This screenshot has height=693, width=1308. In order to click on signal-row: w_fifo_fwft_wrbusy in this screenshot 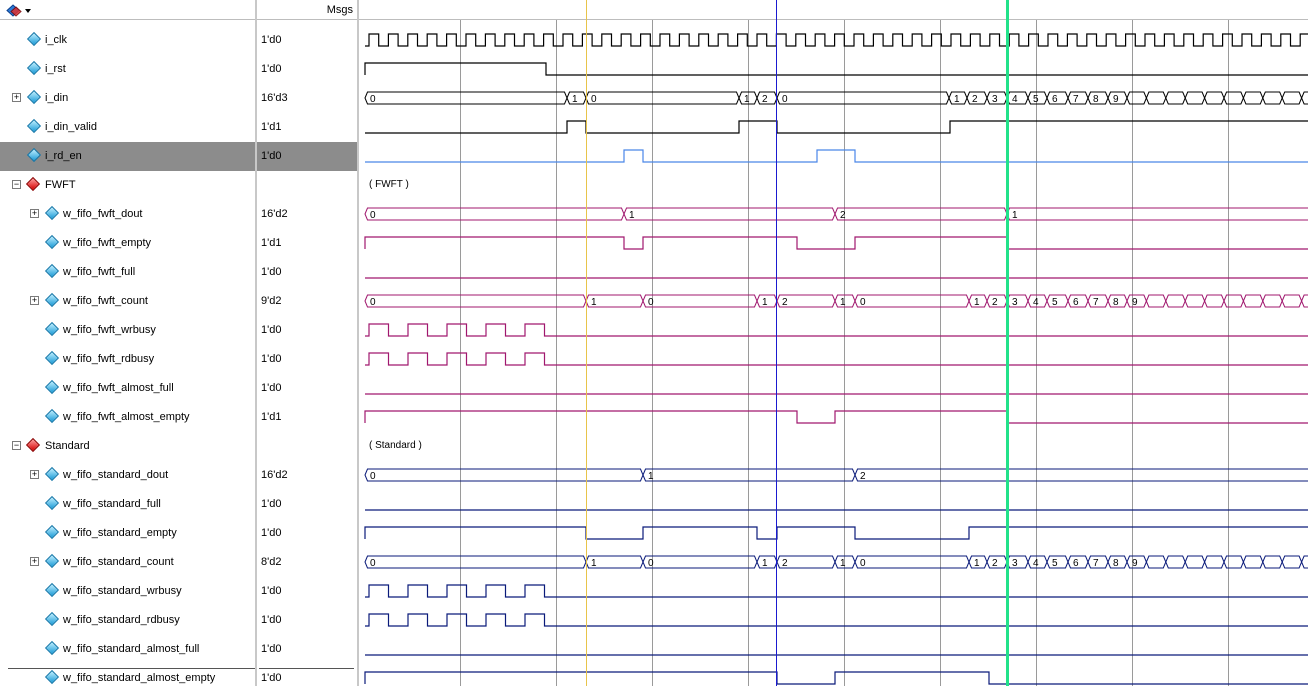, I will do `click(127, 330)`.